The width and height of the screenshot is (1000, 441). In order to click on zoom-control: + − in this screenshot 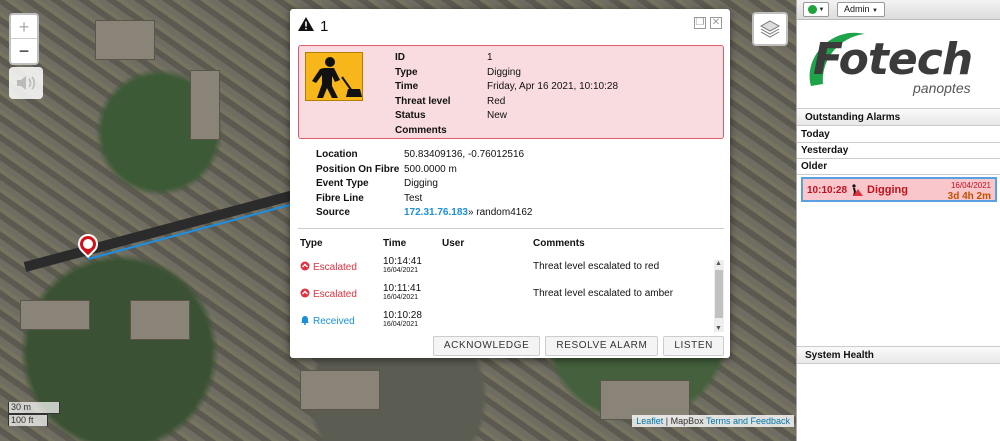, I will do `click(24, 39)`.